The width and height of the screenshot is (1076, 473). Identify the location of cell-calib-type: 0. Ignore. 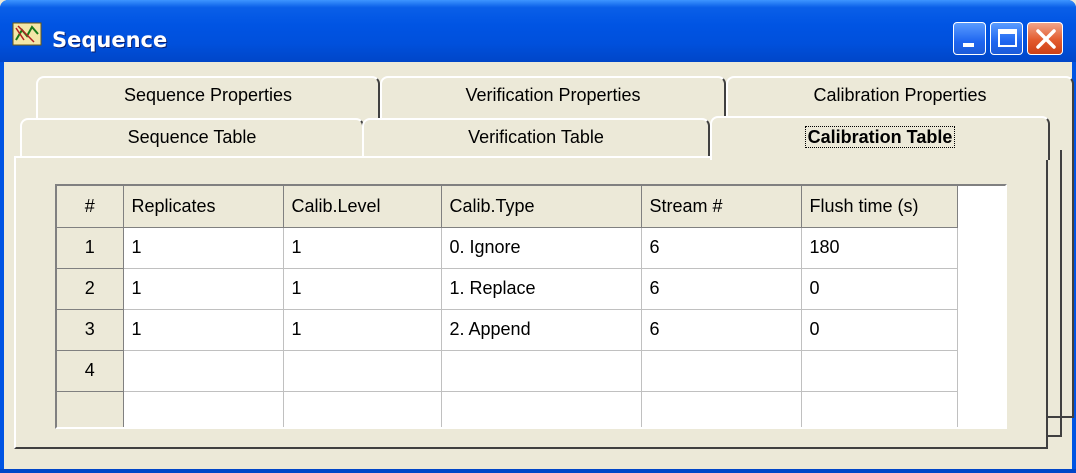
(541, 248).